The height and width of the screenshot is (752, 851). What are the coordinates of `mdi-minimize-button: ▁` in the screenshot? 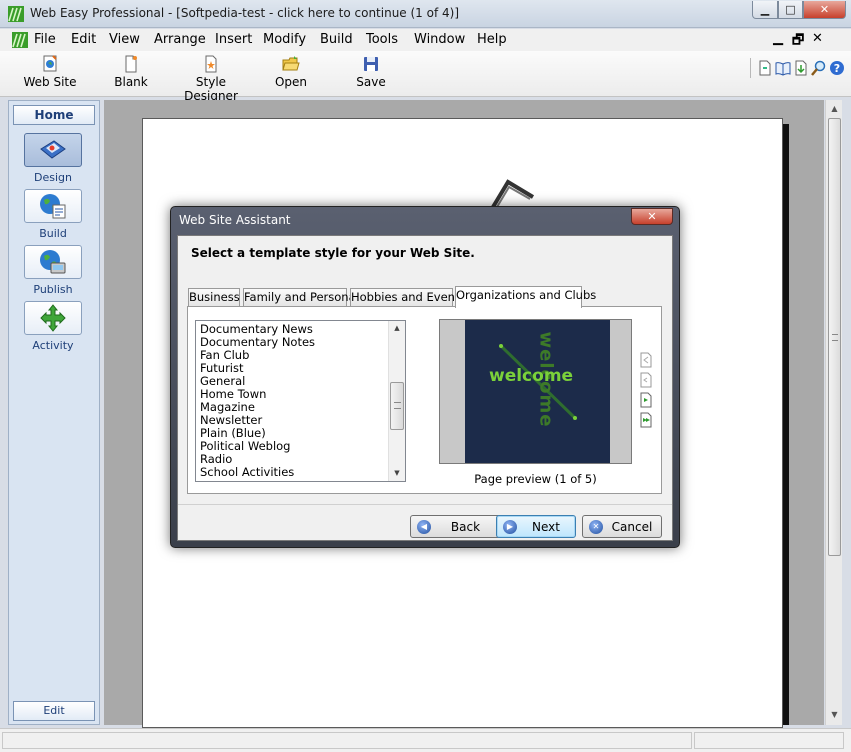 It's located at (778, 38).